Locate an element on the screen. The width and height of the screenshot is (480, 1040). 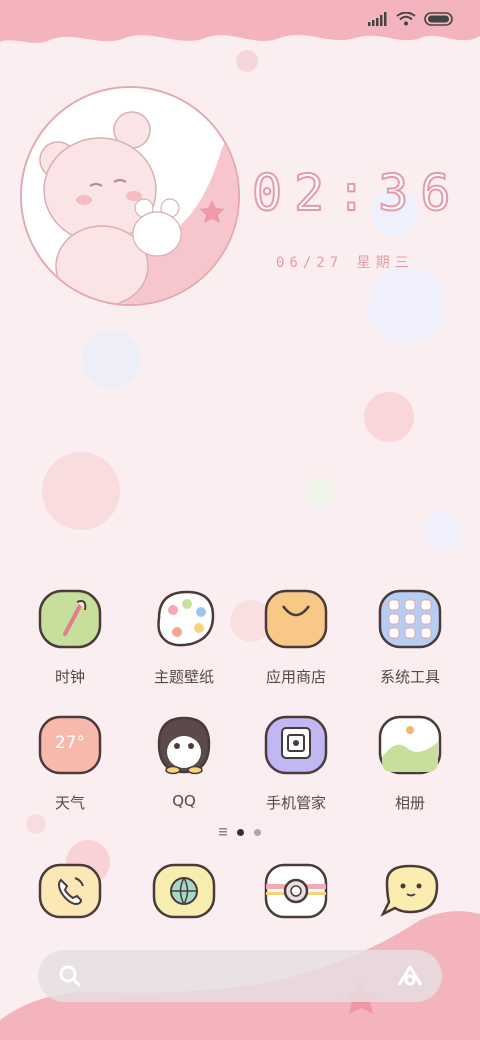
dock-camera is located at coordinates (296, 893).